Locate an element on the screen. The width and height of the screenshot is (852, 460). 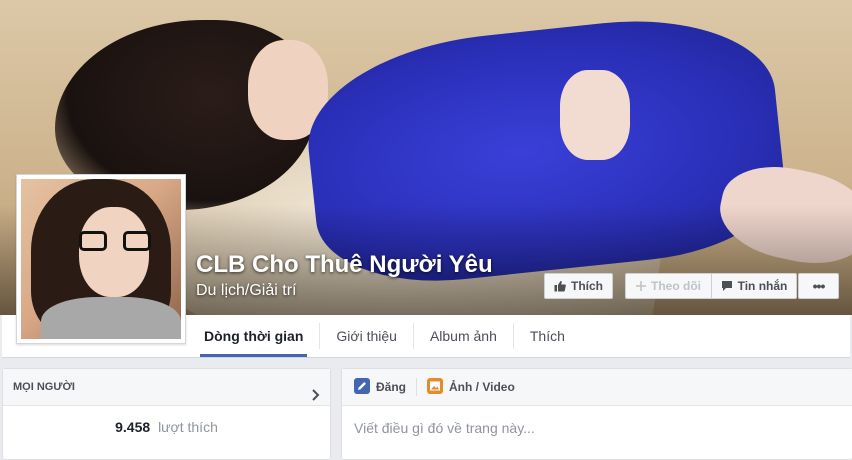
like-count-stat: 9.458 lượt thích is located at coordinates (166, 427).